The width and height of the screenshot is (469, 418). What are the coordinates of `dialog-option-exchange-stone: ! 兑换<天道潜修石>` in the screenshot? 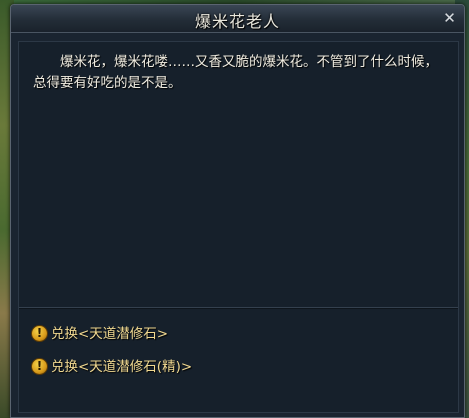 It's located at (161, 334).